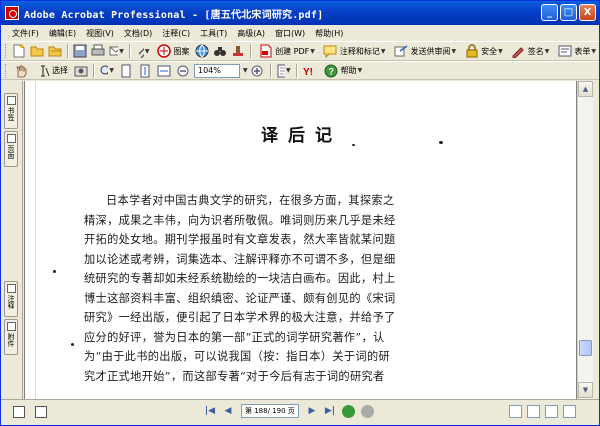 This screenshot has width=600, height=426. I want to click on single-page-layout-icon, so click(515, 411).